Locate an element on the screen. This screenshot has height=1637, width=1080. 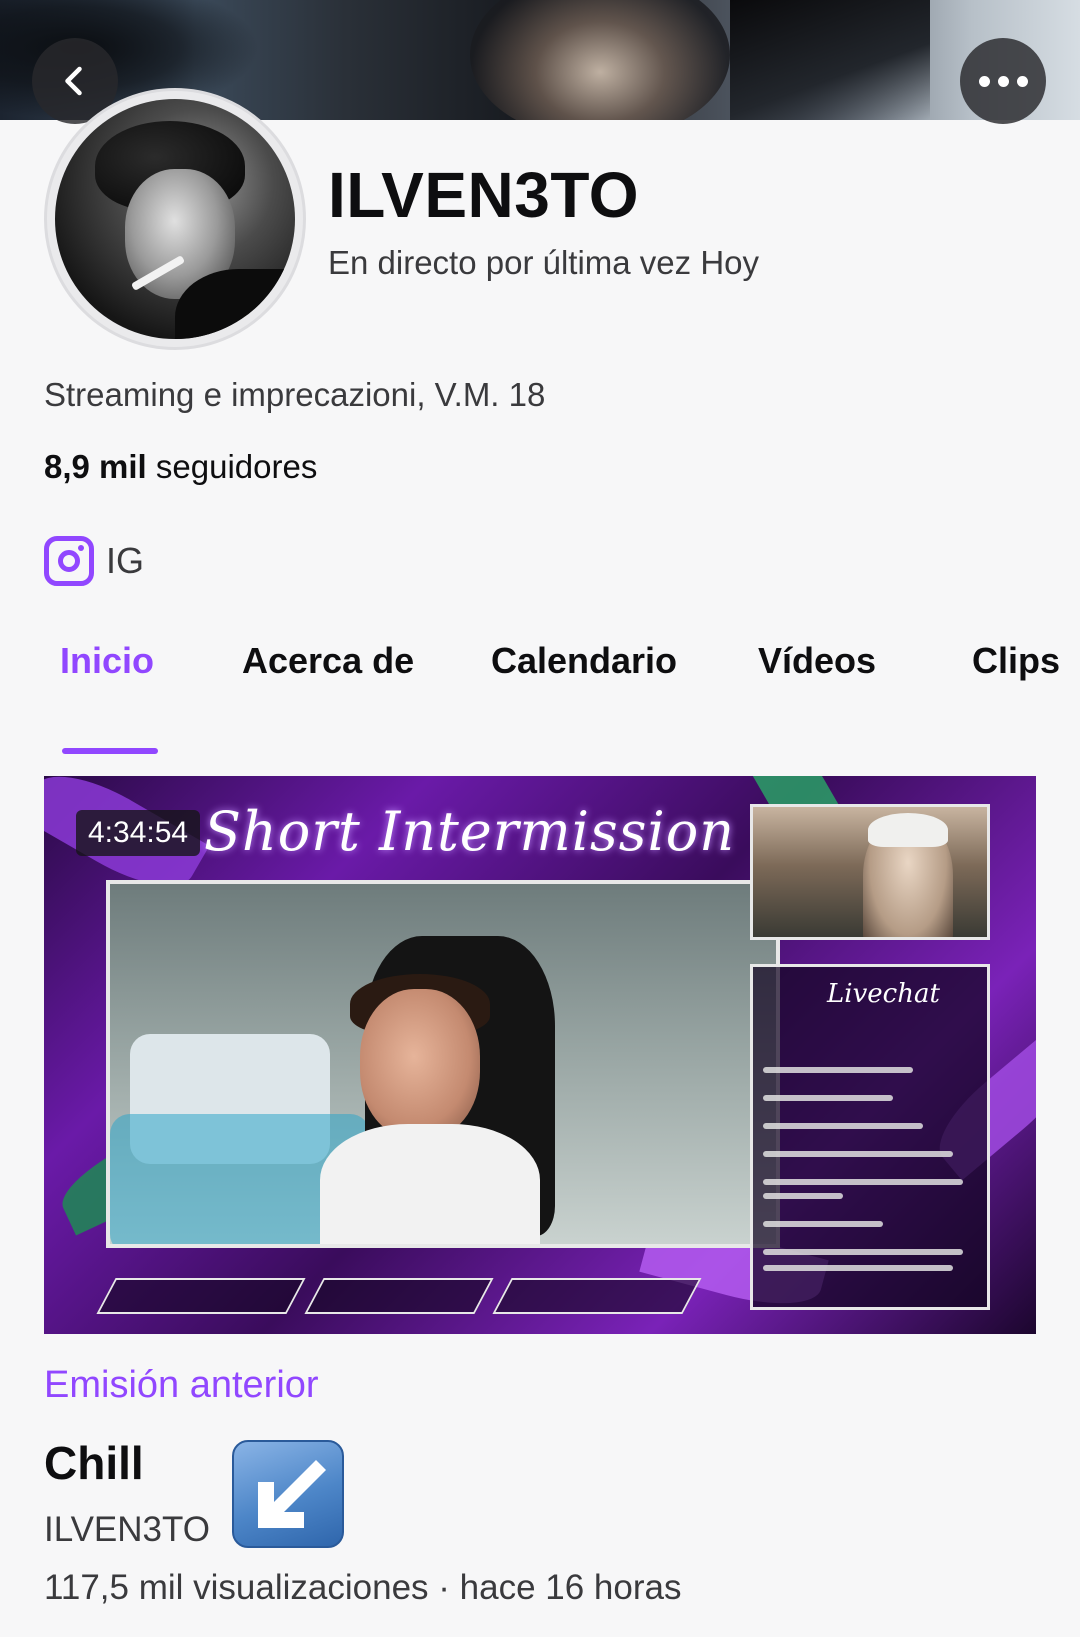
previous-stream-label: Emisión anterior is located at coordinates (181, 1385).